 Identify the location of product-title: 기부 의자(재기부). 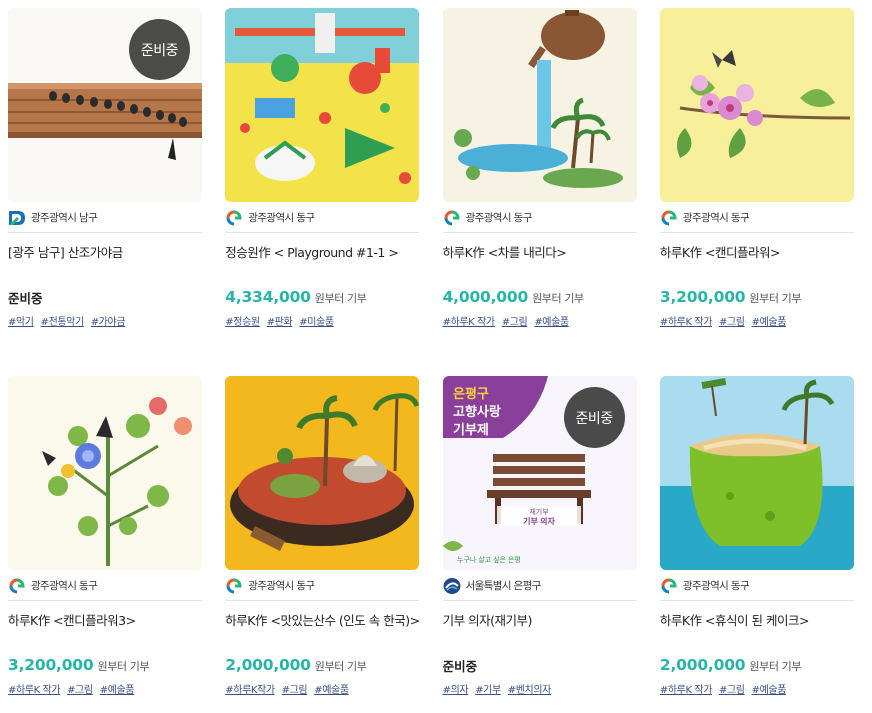
(540, 630).